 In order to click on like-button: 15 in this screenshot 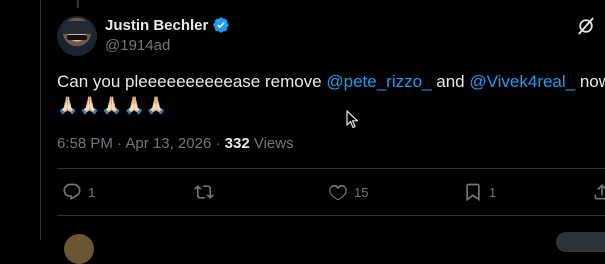, I will do `click(348, 192)`.